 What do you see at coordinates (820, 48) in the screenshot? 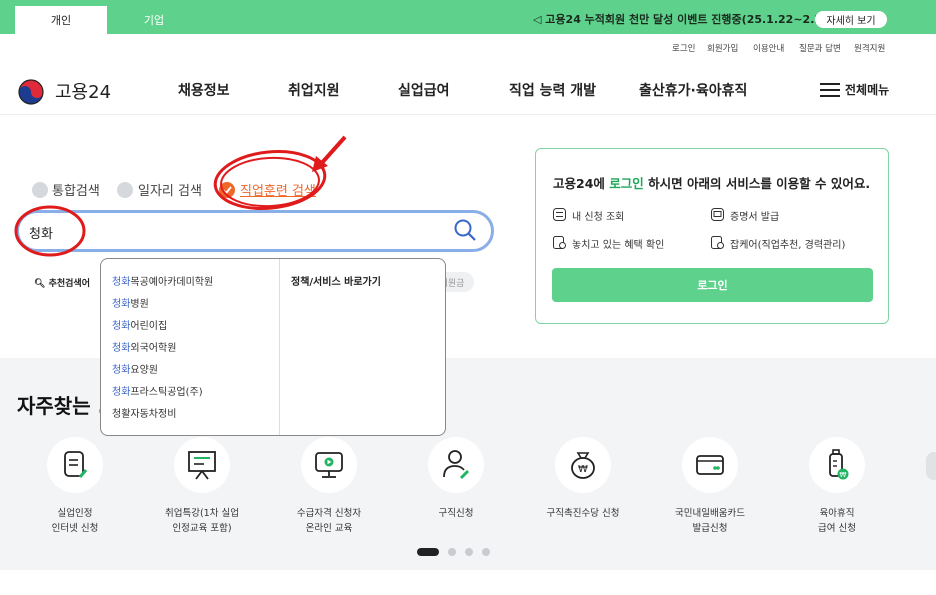
I see `util-qna-link: 질문과 답변` at bounding box center [820, 48].